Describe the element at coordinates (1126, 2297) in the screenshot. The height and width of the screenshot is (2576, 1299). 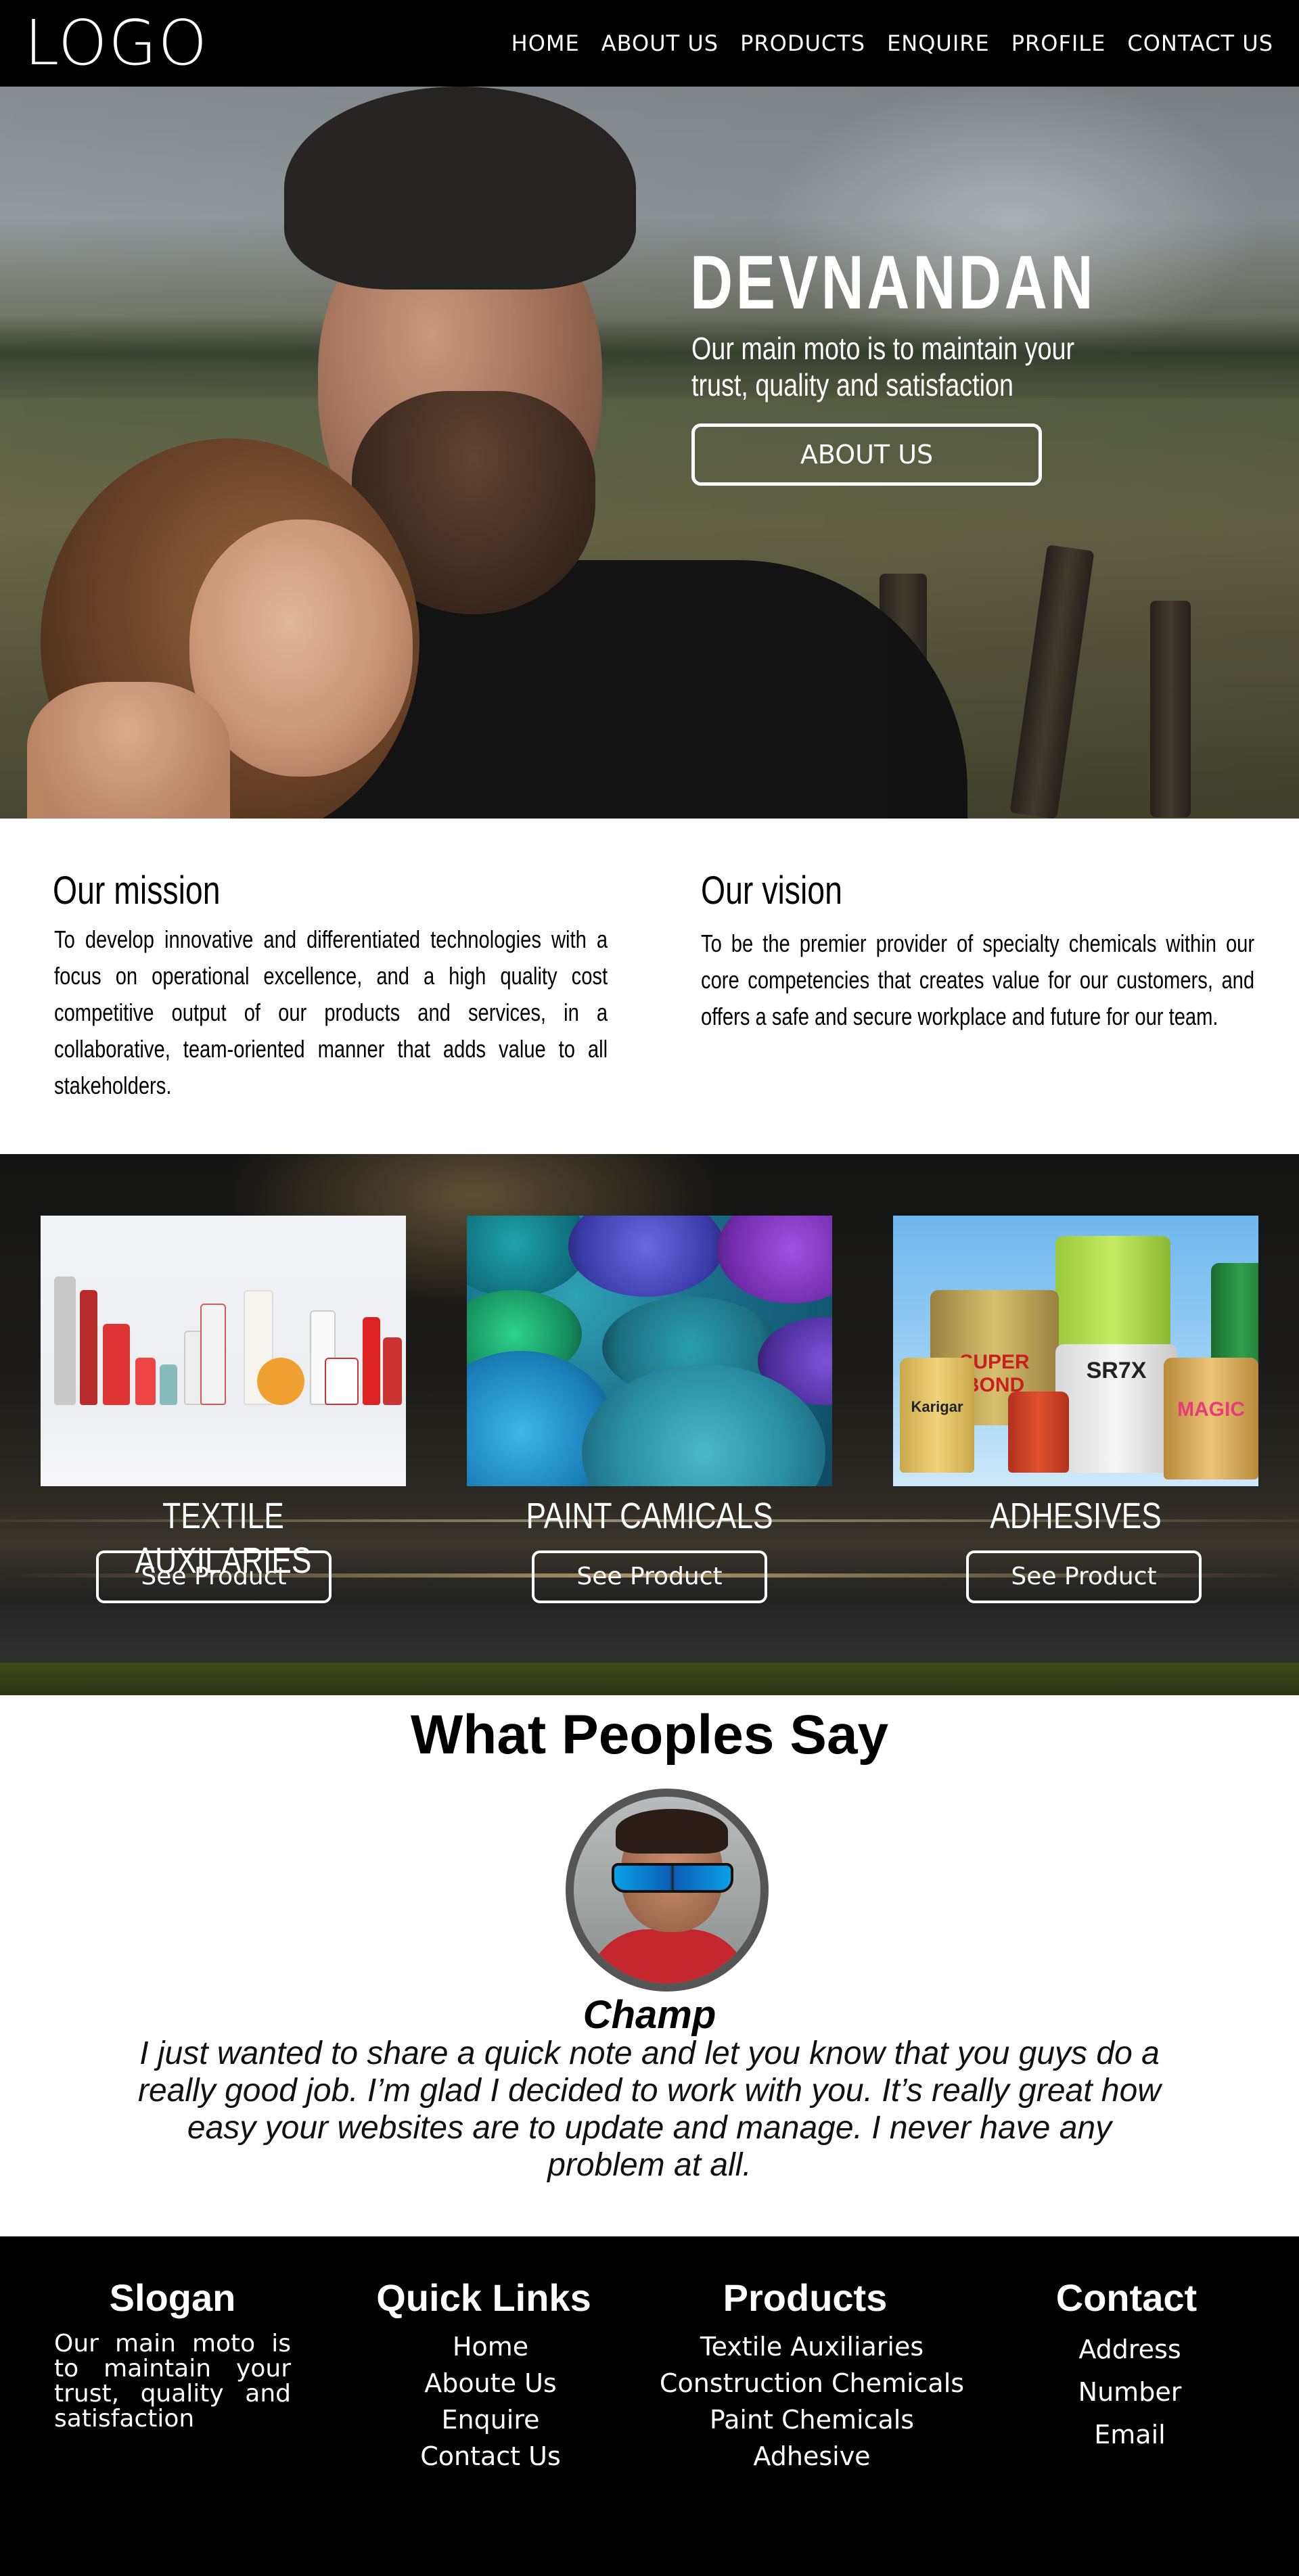
I see `footer-contact-title: Contact` at that location.